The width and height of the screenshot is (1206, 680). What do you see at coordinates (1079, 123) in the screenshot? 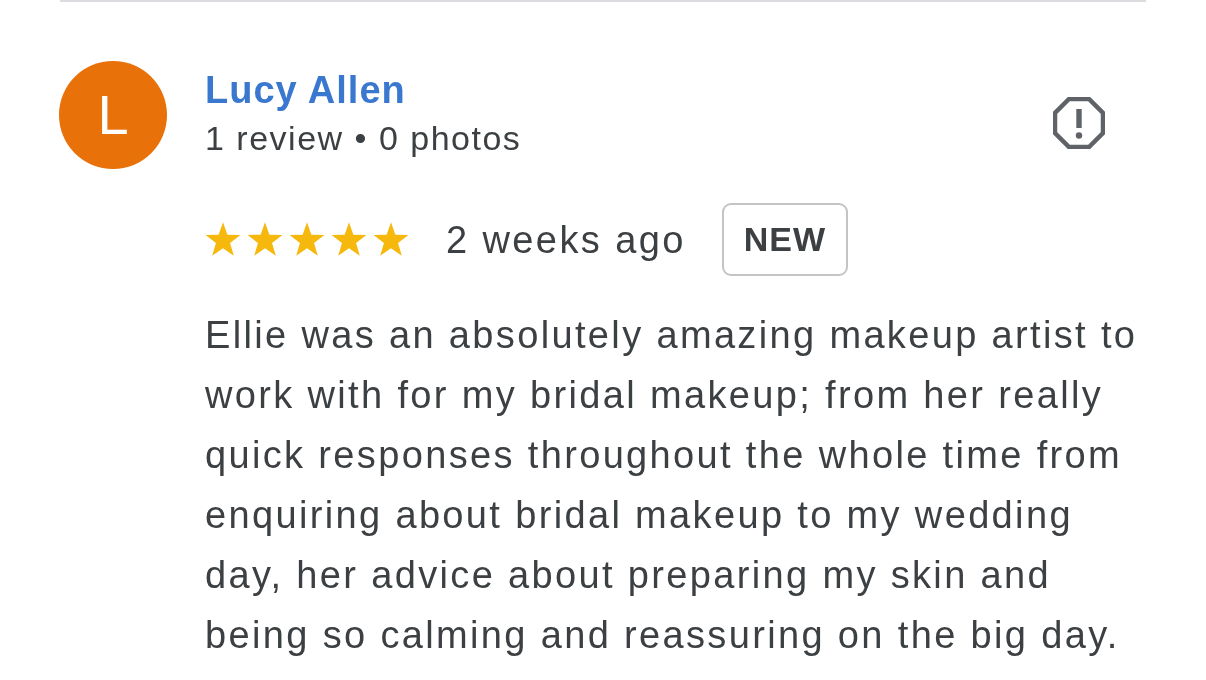
I see `report-icon` at bounding box center [1079, 123].